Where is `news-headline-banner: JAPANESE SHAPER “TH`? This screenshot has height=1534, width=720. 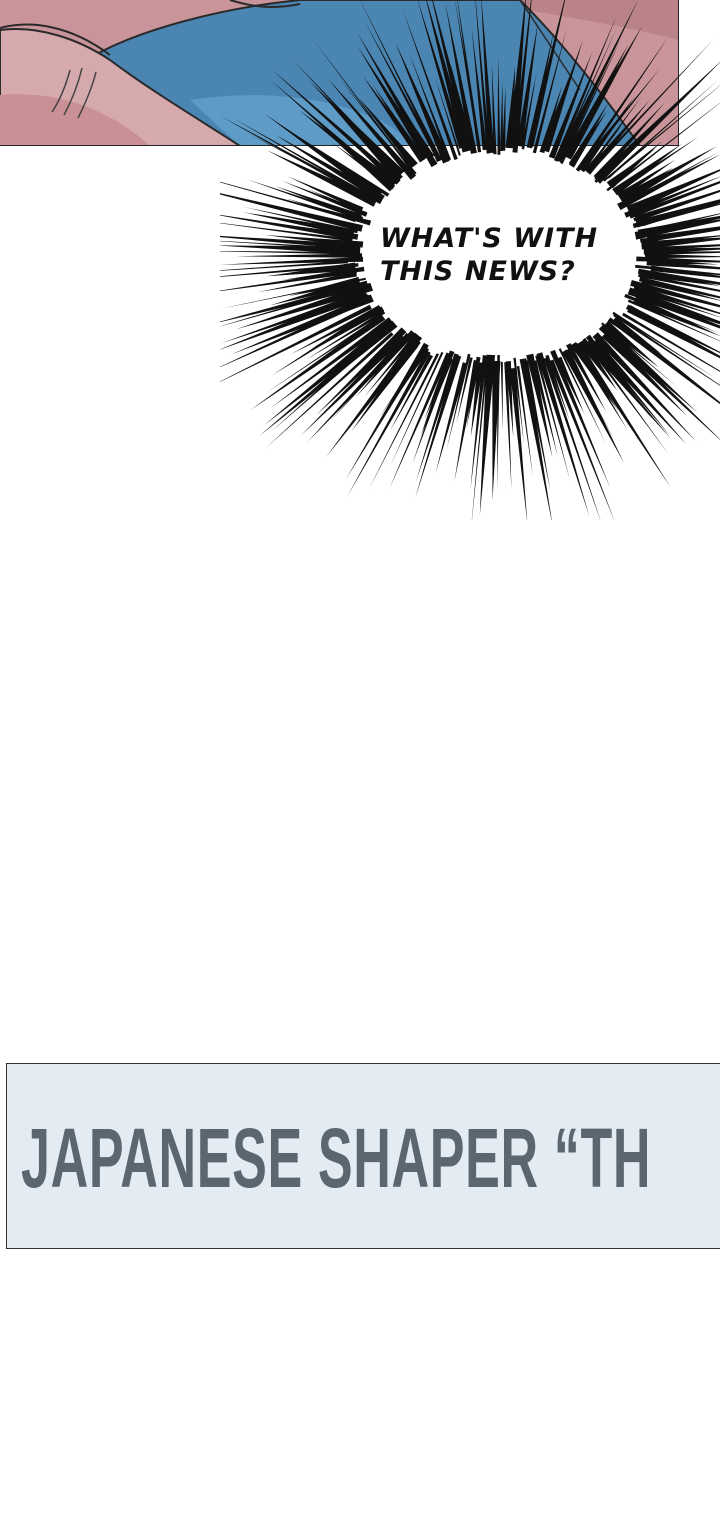
news-headline-banner: JAPANESE SHAPER “TH is located at coordinates (363, 1156).